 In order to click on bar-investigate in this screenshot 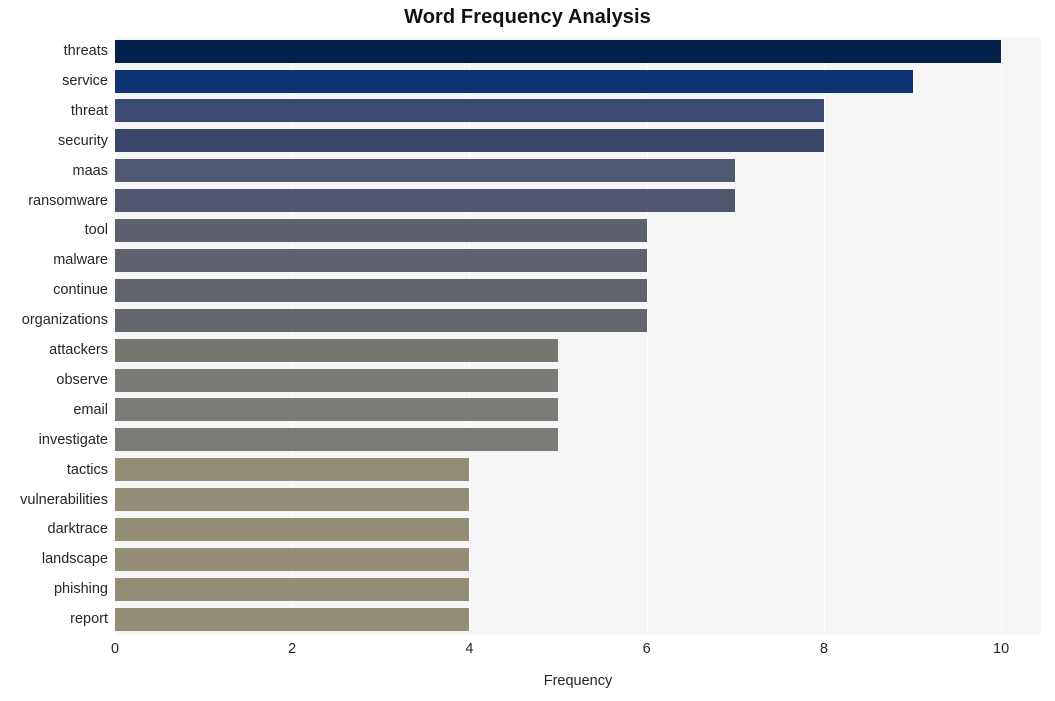, I will do `click(337, 440)`.